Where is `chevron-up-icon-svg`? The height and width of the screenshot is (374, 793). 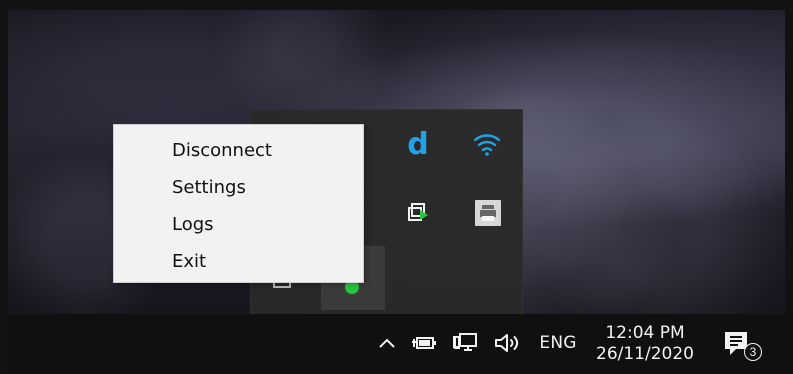 chevron-up-icon-svg is located at coordinates (387, 343).